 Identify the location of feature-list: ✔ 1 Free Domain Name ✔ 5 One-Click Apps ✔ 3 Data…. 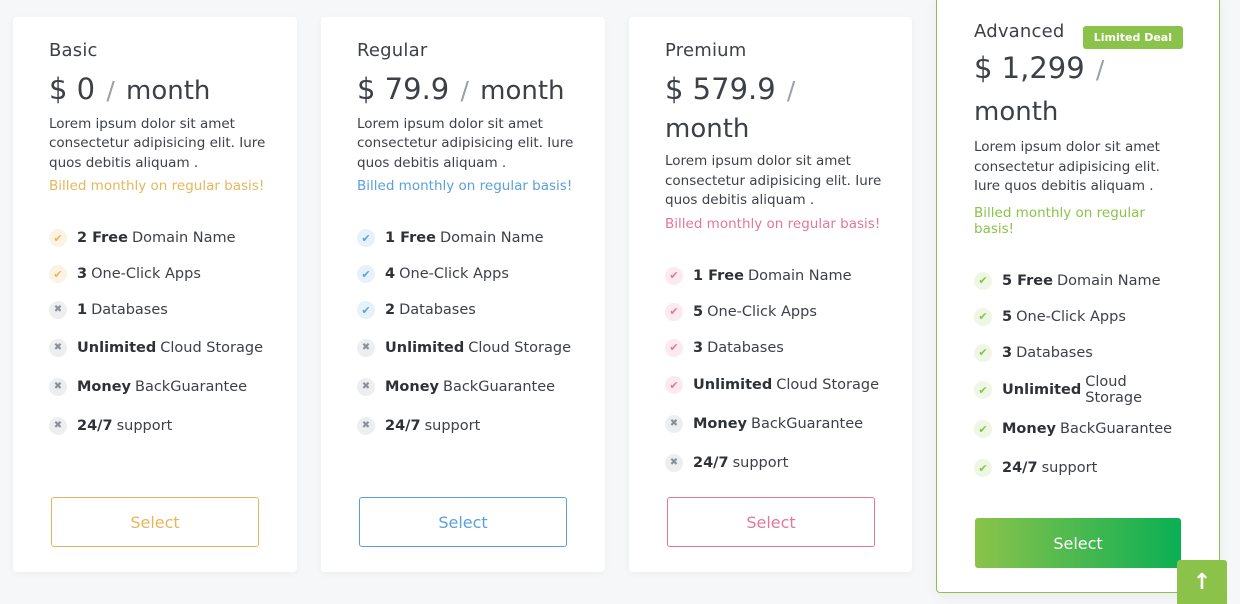
(773, 370).